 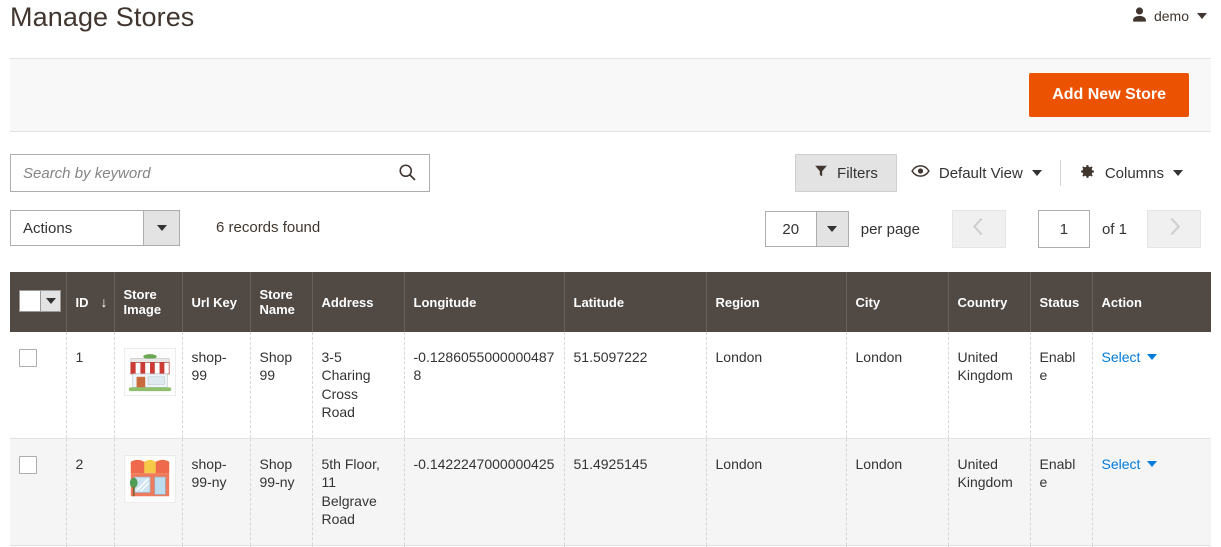 What do you see at coordinates (216, 492) in the screenshot?
I see `cell-url-key: shop-99-ny` at bounding box center [216, 492].